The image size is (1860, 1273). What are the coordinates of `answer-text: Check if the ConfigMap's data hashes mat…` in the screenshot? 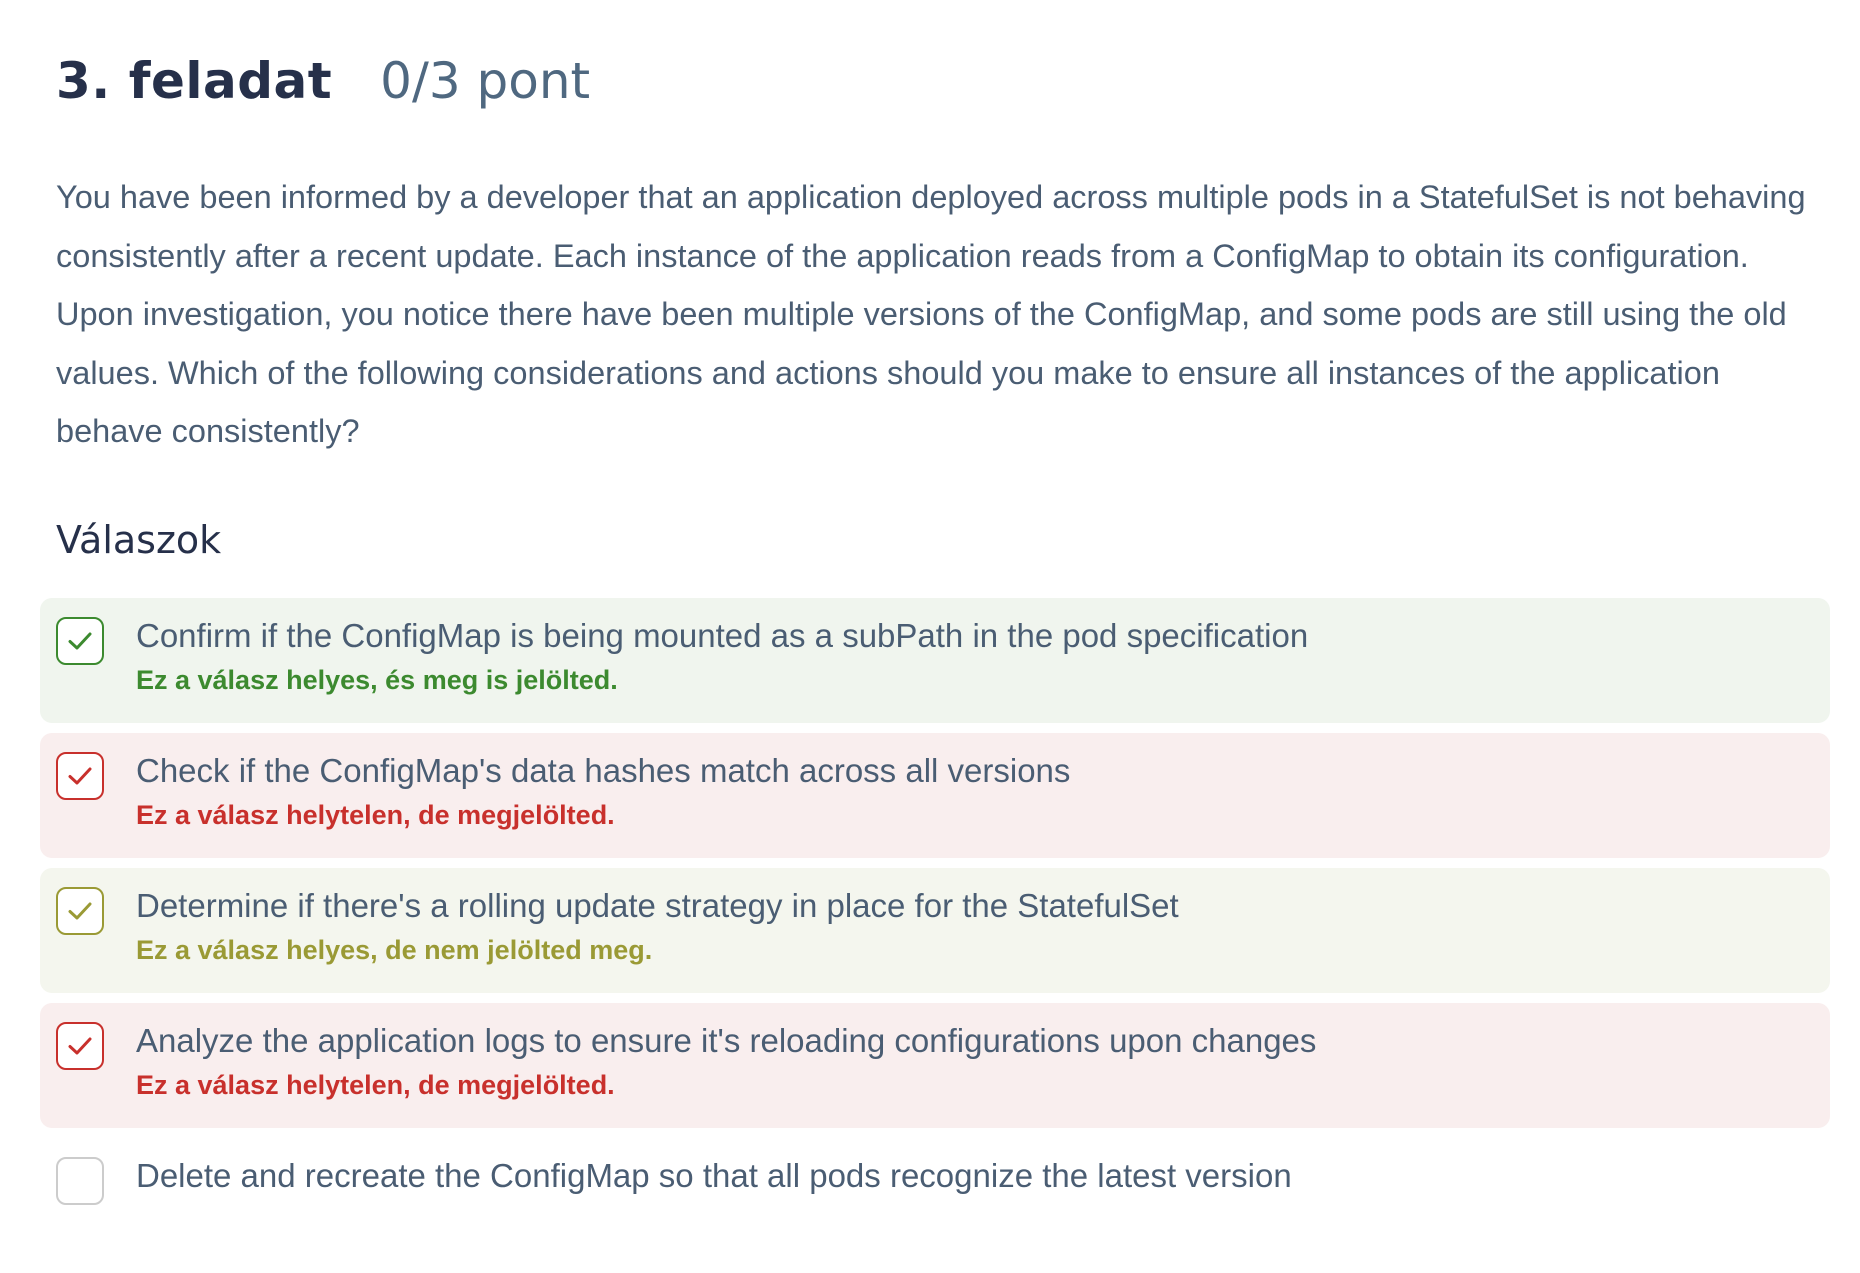 It's located at (603, 770).